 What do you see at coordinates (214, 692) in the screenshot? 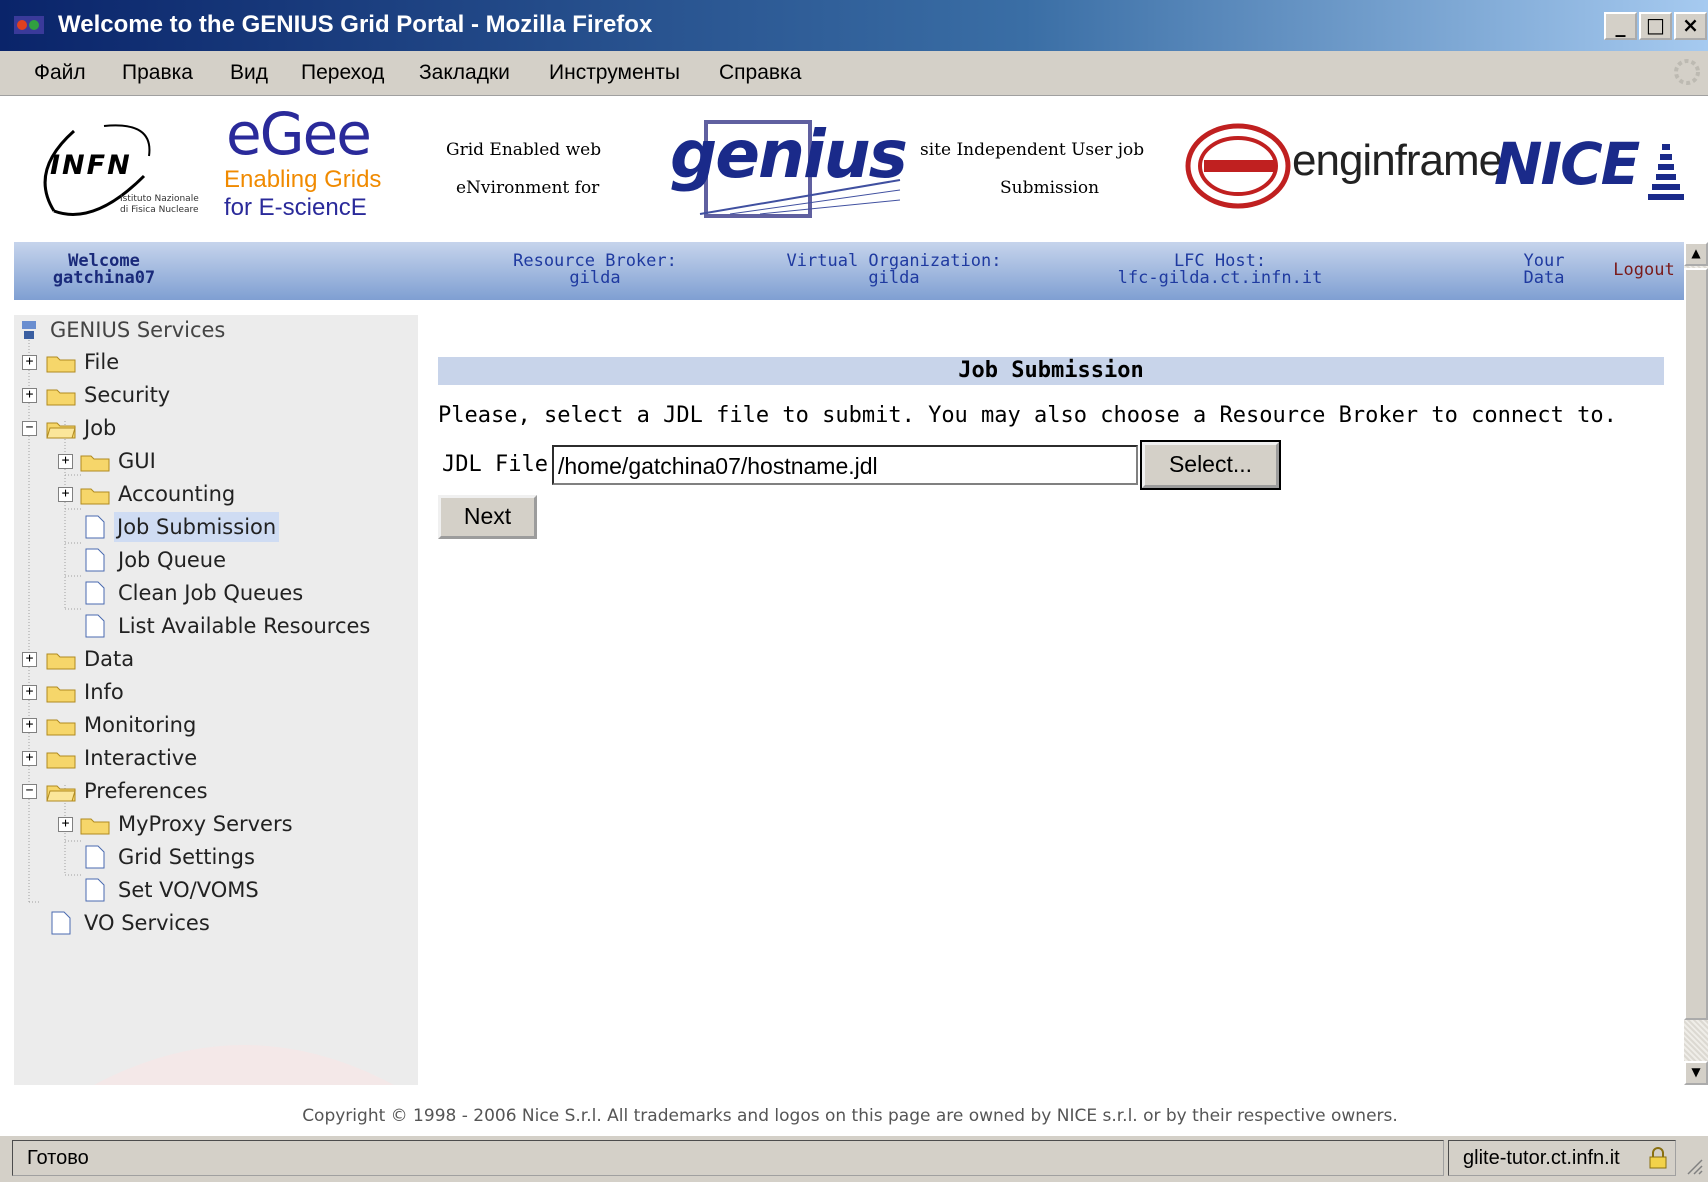
I see `tree-item-info: + Info` at bounding box center [214, 692].